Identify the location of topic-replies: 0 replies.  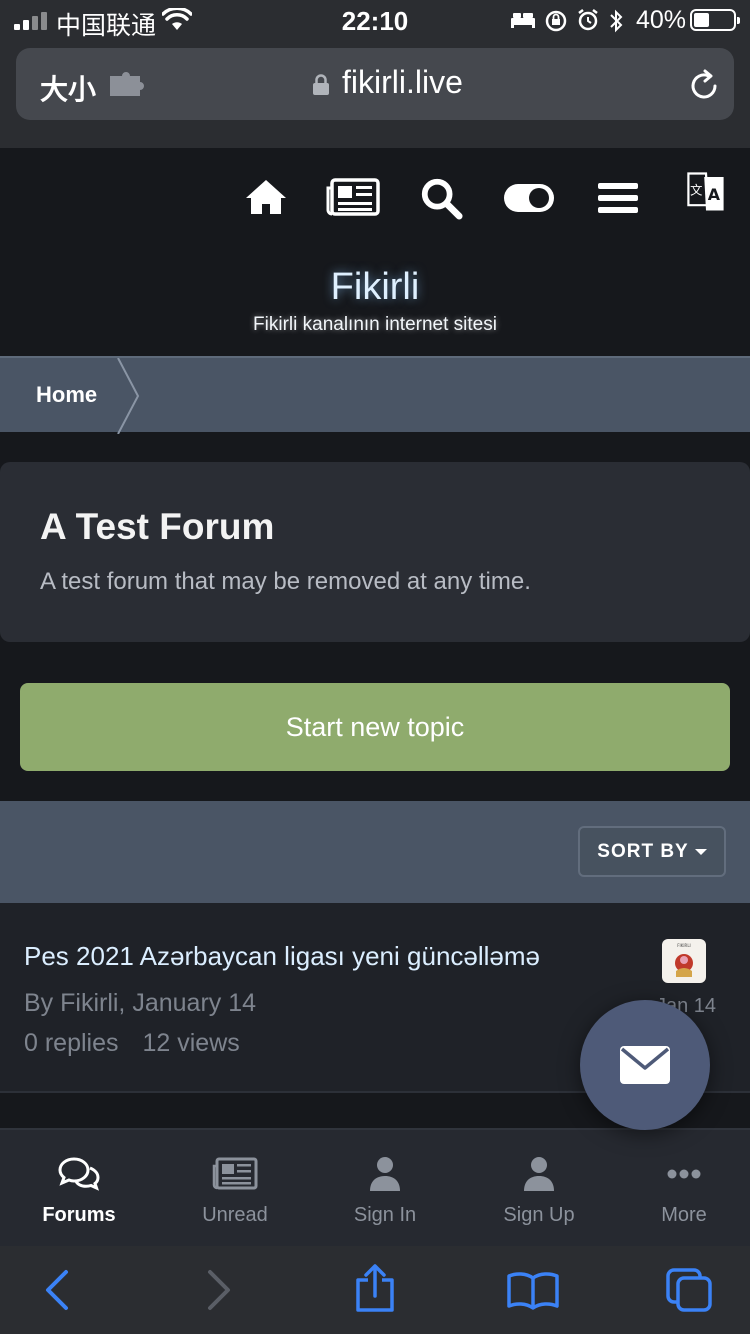
(71, 1043).